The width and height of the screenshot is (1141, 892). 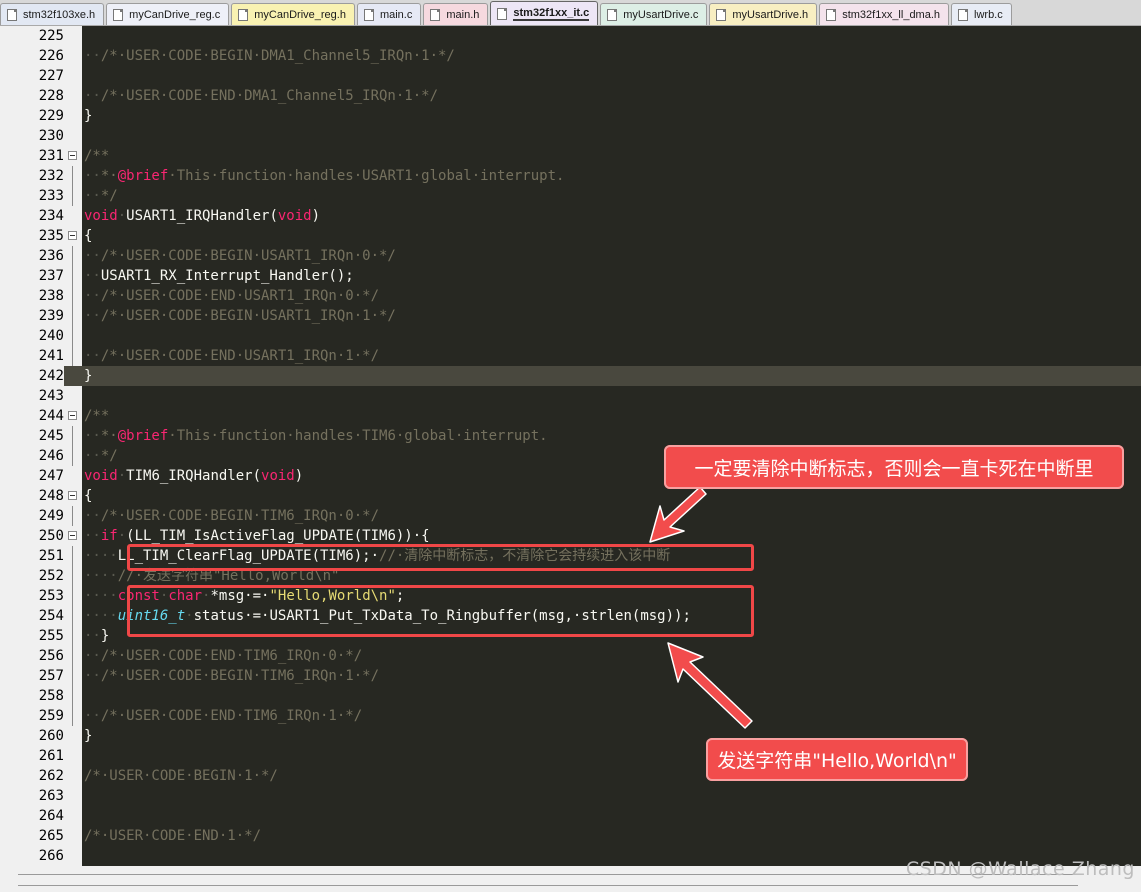 I want to click on tab-label: myUsartDrive.c, so click(x=661, y=14).